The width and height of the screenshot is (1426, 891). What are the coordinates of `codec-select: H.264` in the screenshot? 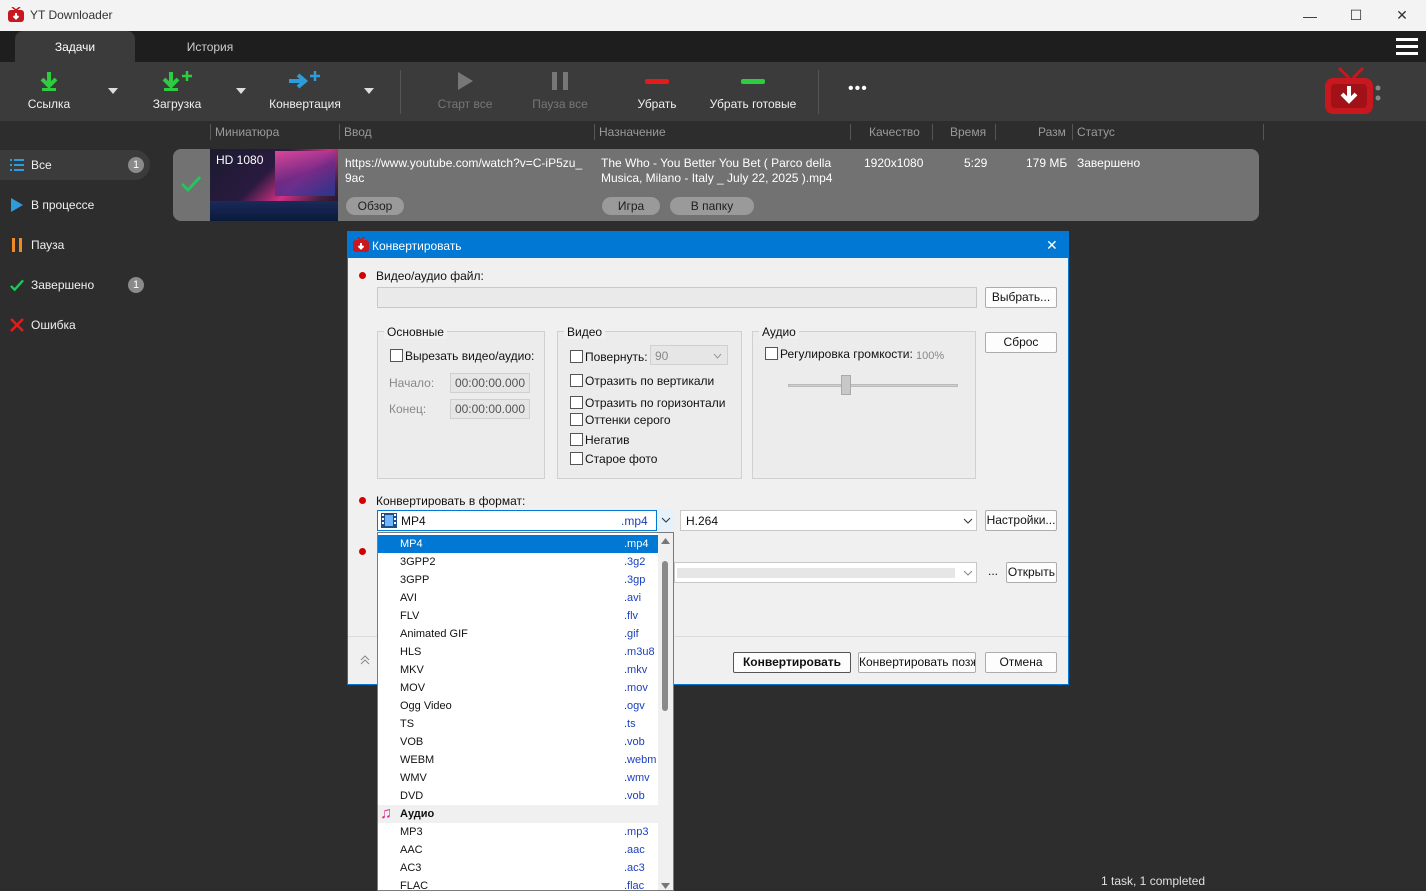 It's located at (828, 520).